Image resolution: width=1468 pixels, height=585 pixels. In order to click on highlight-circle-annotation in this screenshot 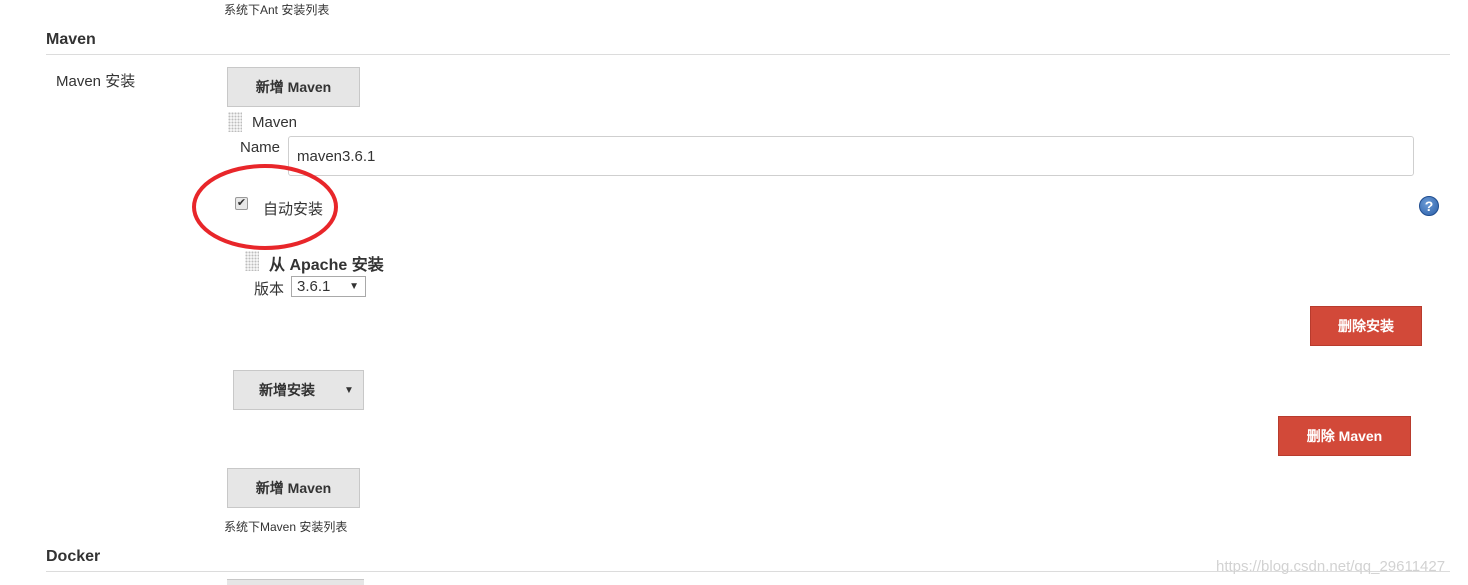, I will do `click(265, 207)`.